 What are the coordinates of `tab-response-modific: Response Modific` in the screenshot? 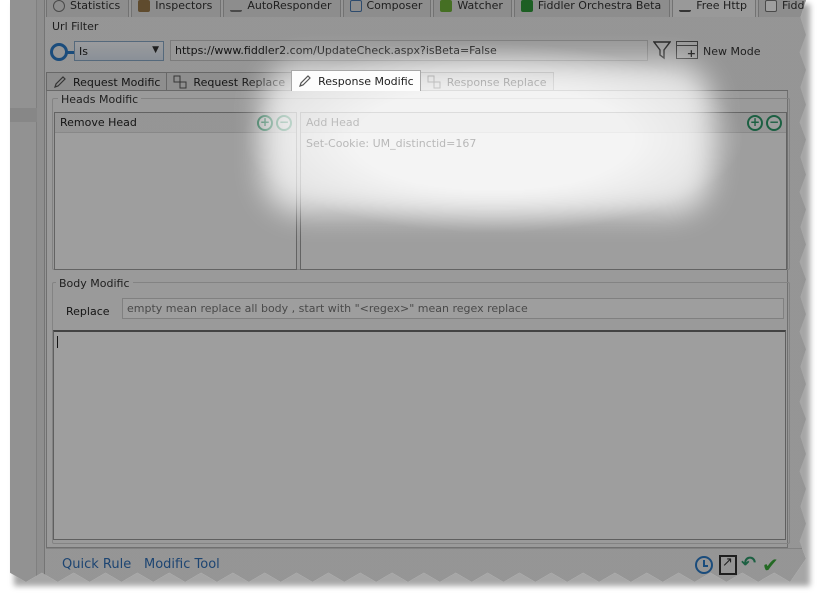 It's located at (356, 80).